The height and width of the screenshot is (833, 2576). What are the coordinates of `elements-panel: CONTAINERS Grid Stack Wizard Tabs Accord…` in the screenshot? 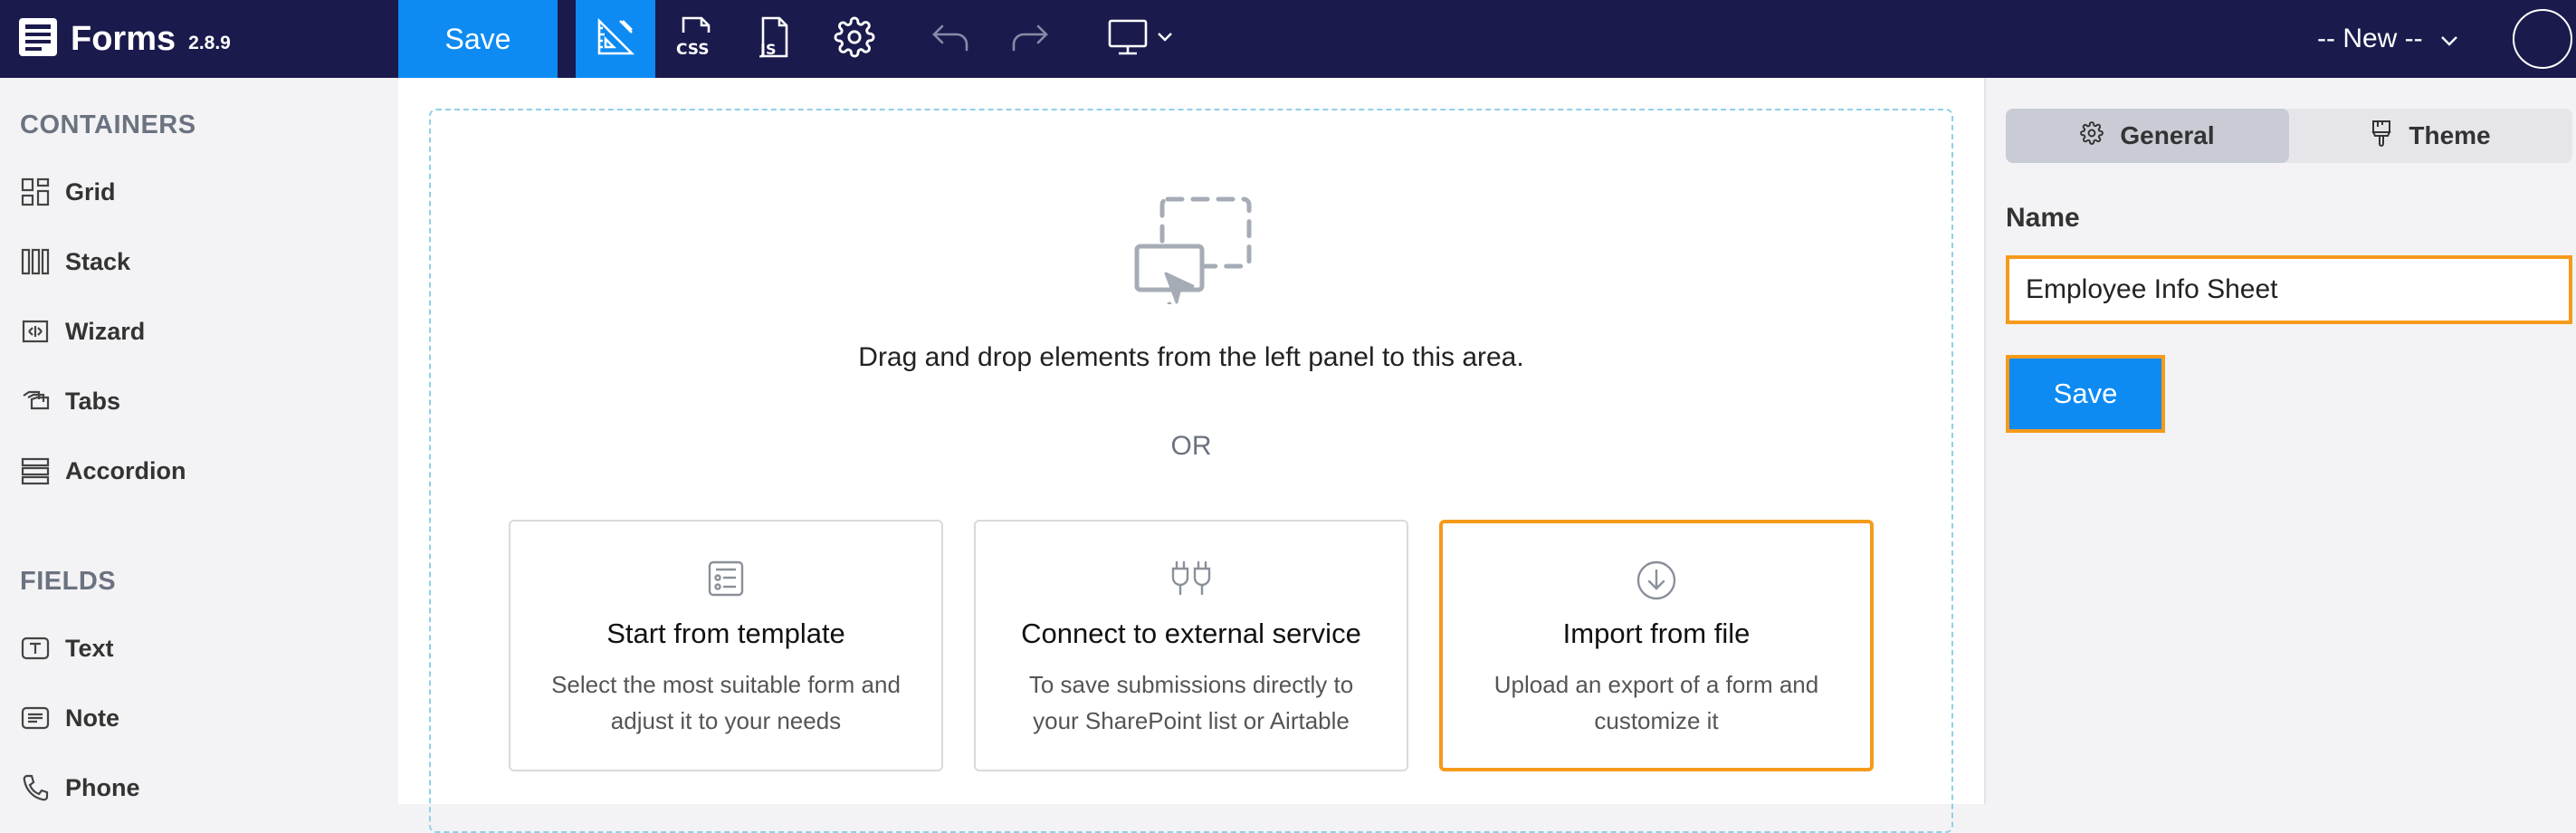 It's located at (199, 441).